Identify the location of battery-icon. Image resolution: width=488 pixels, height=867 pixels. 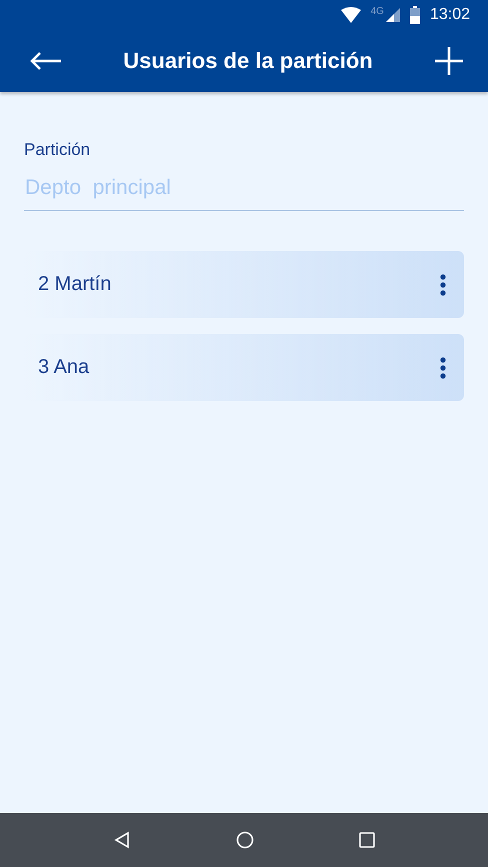
(415, 15).